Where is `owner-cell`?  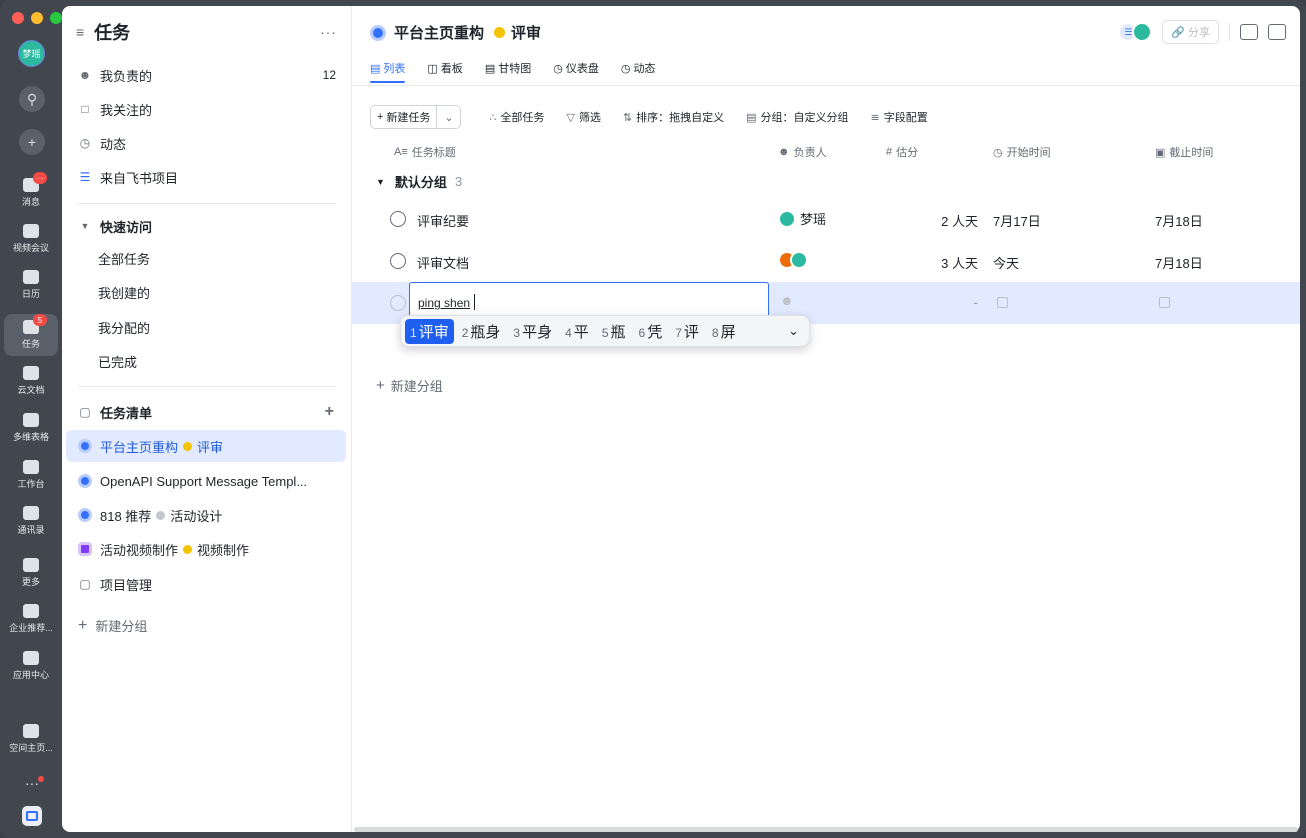
owner-cell is located at coordinates (793, 260).